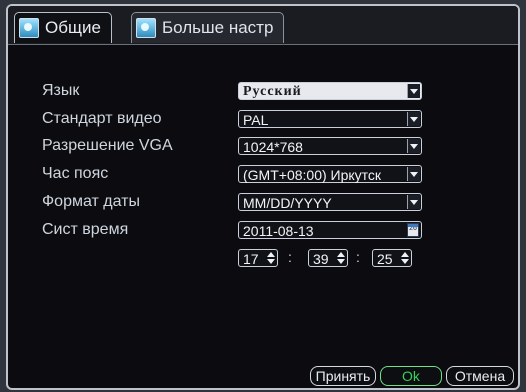 This screenshot has width=526, height=392. Describe the element at coordinates (272, 91) in the screenshot. I see `language-value: Русский` at that location.